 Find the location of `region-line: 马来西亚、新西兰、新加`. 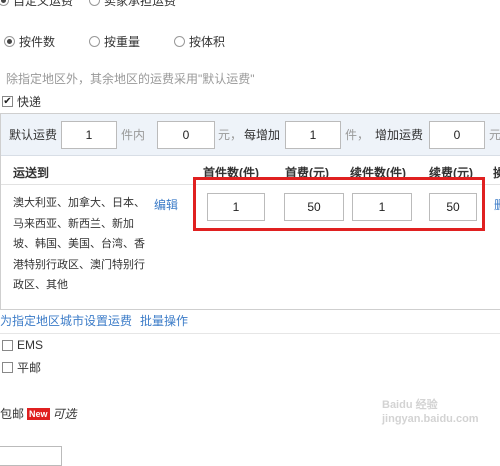

region-line: 马来西亚、新西兰、新加 is located at coordinates (73, 223).